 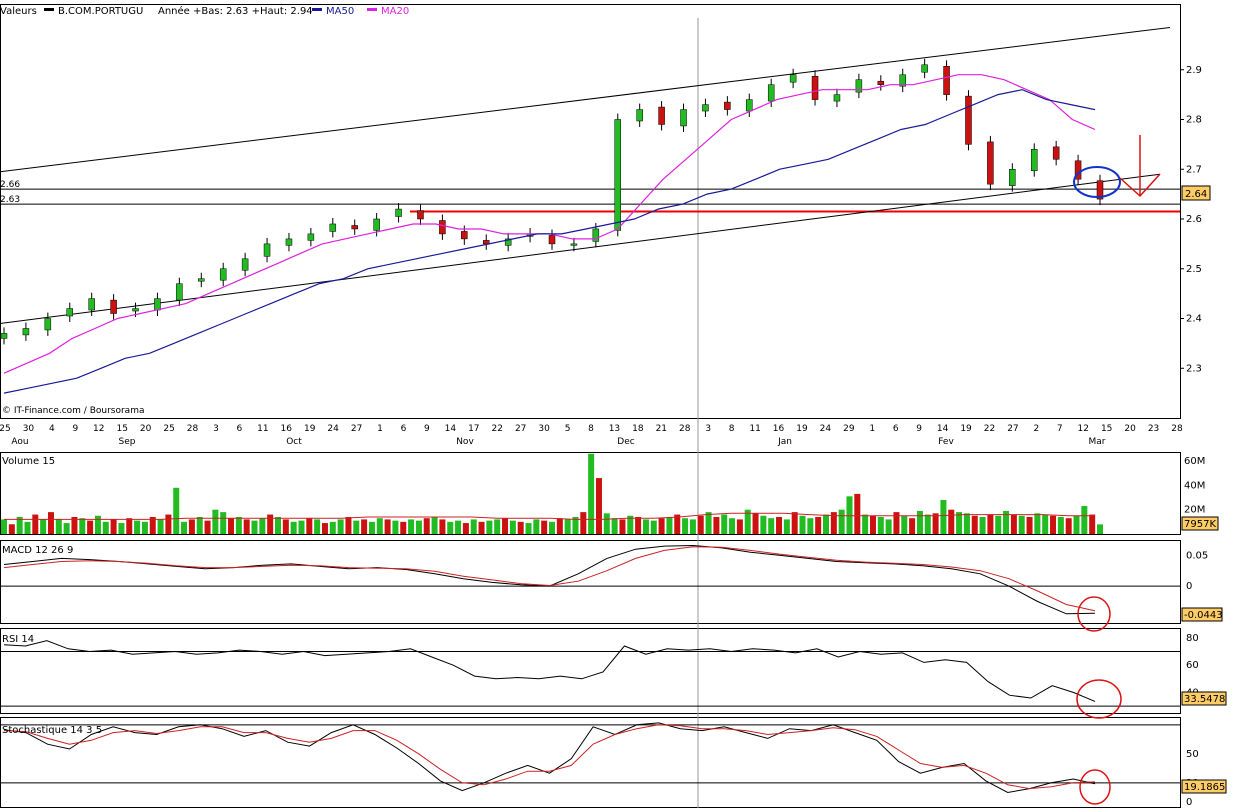 I want to click on price-tick-label: 2.5, so click(x=1194, y=269).